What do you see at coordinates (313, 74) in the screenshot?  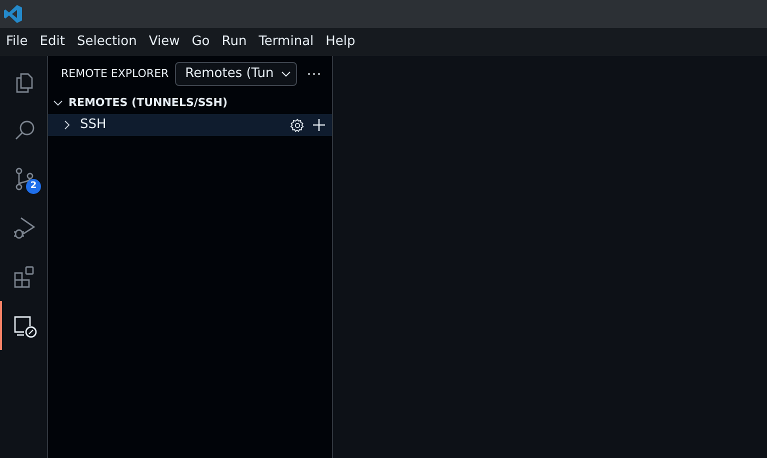 I see `more-icon` at bounding box center [313, 74].